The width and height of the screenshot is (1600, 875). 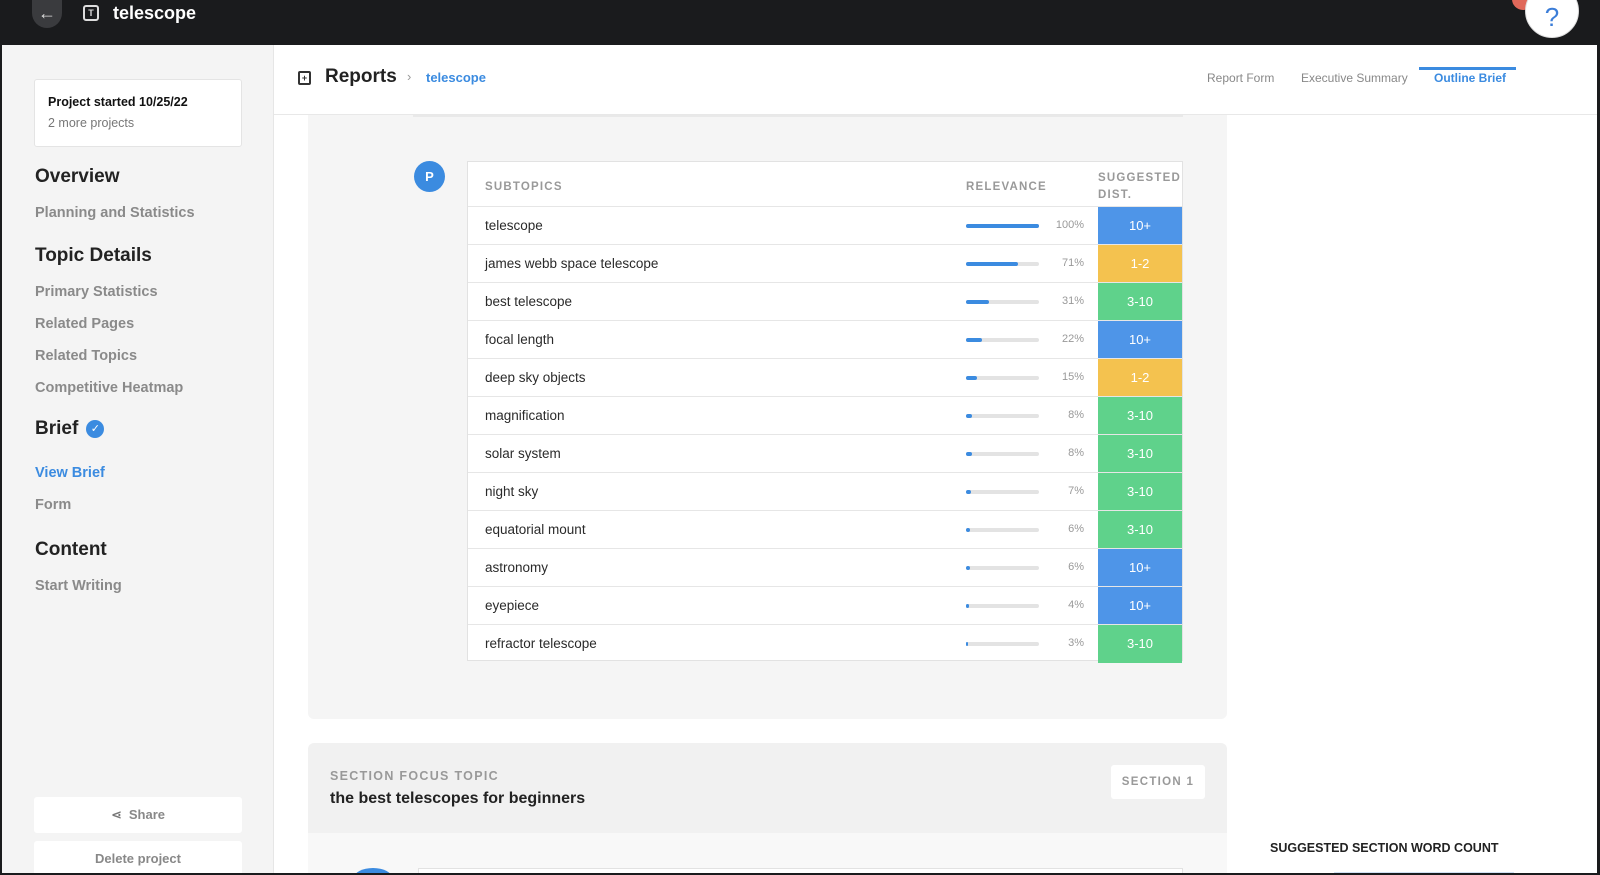 What do you see at coordinates (1354, 78) in the screenshot?
I see `tab-executive-summary: Executive Summary` at bounding box center [1354, 78].